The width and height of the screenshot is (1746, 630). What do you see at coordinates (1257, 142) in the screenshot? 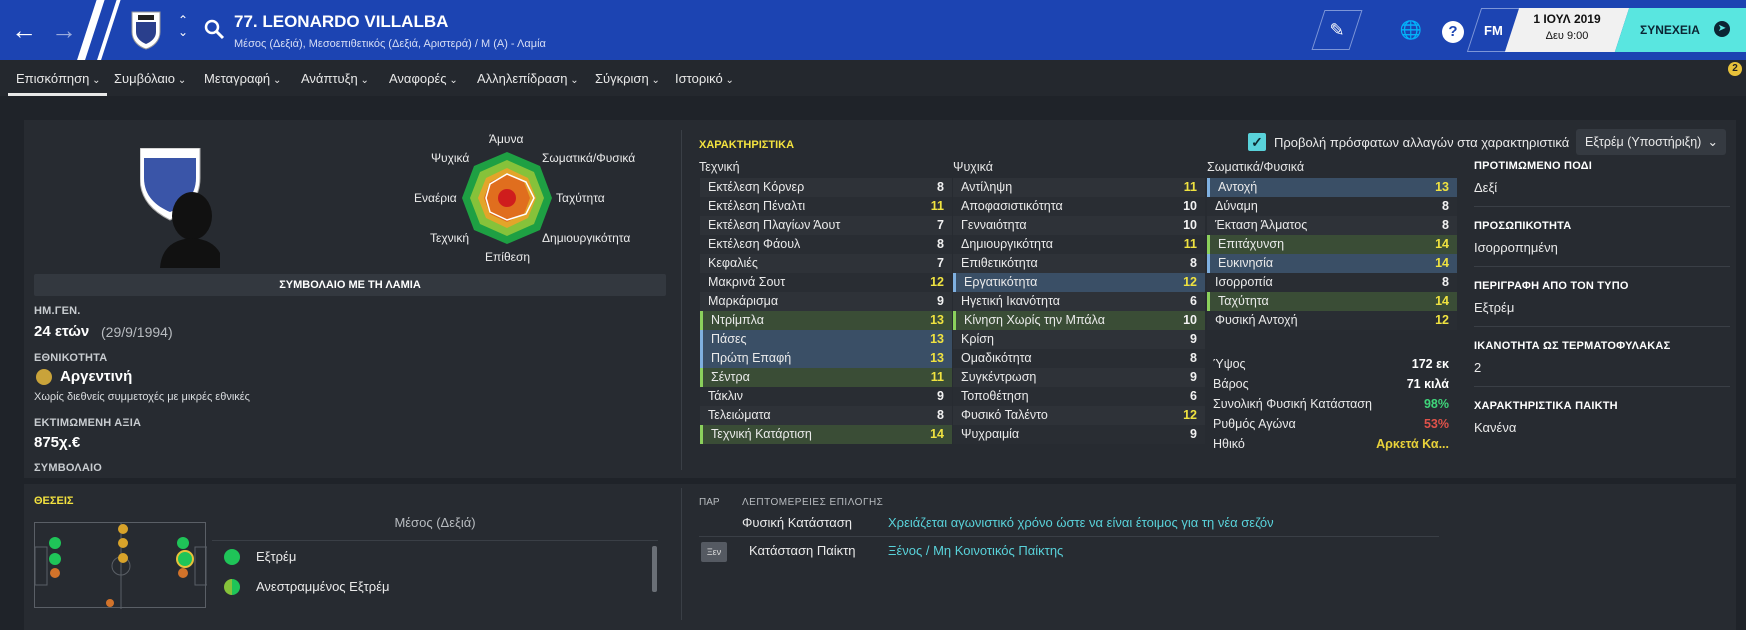
I see `show-changes-checkbox: ✓` at bounding box center [1257, 142].